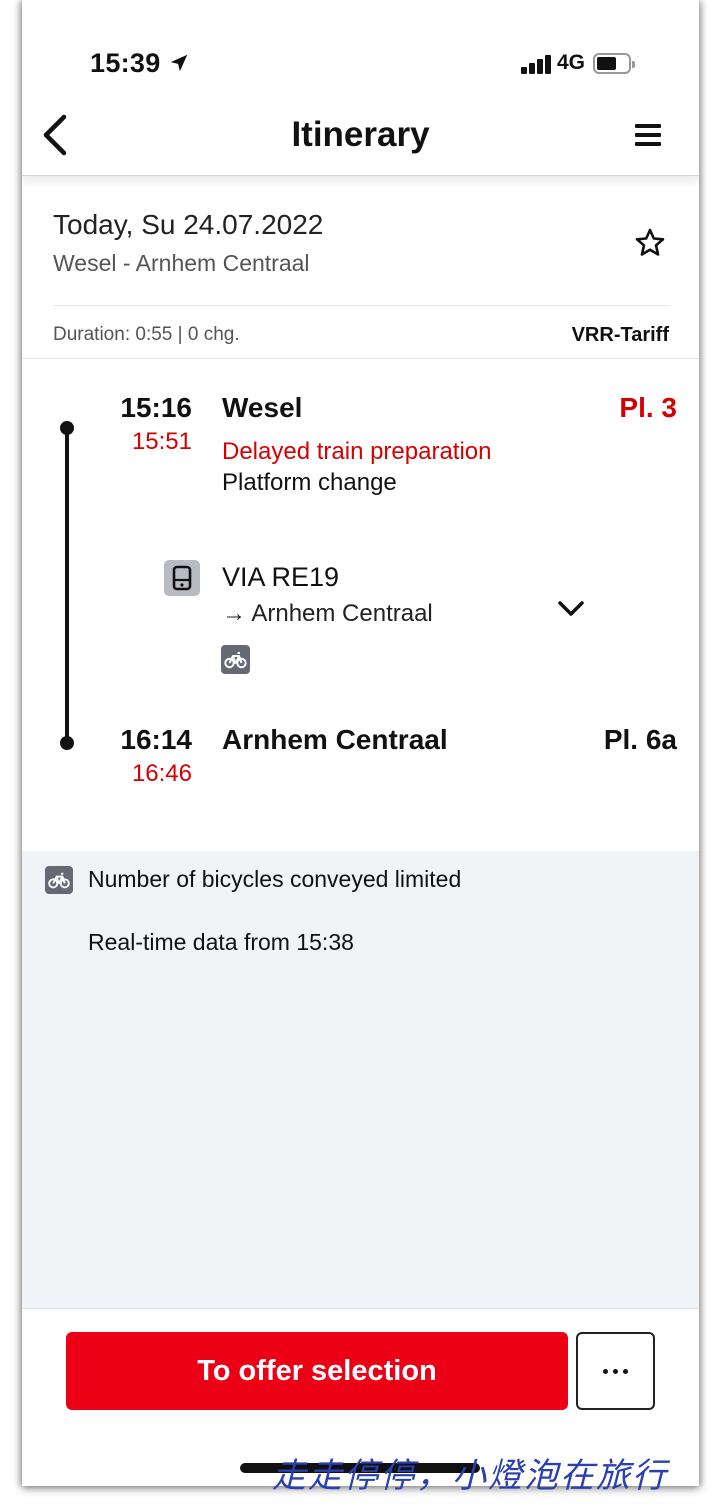 This screenshot has height=1508, width=721. What do you see at coordinates (620, 335) in the screenshot?
I see `tariff-label: VRR-Tariff` at bounding box center [620, 335].